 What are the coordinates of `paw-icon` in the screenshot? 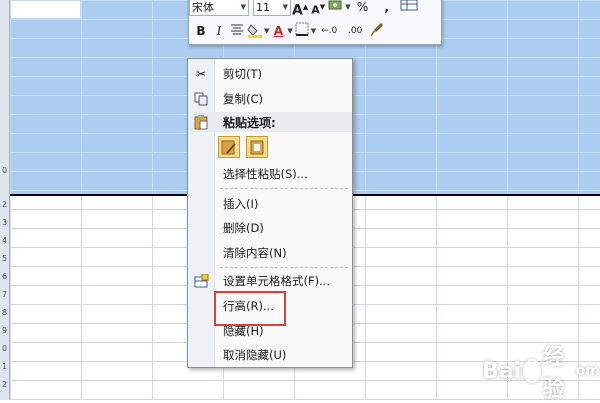 It's located at (532, 371).